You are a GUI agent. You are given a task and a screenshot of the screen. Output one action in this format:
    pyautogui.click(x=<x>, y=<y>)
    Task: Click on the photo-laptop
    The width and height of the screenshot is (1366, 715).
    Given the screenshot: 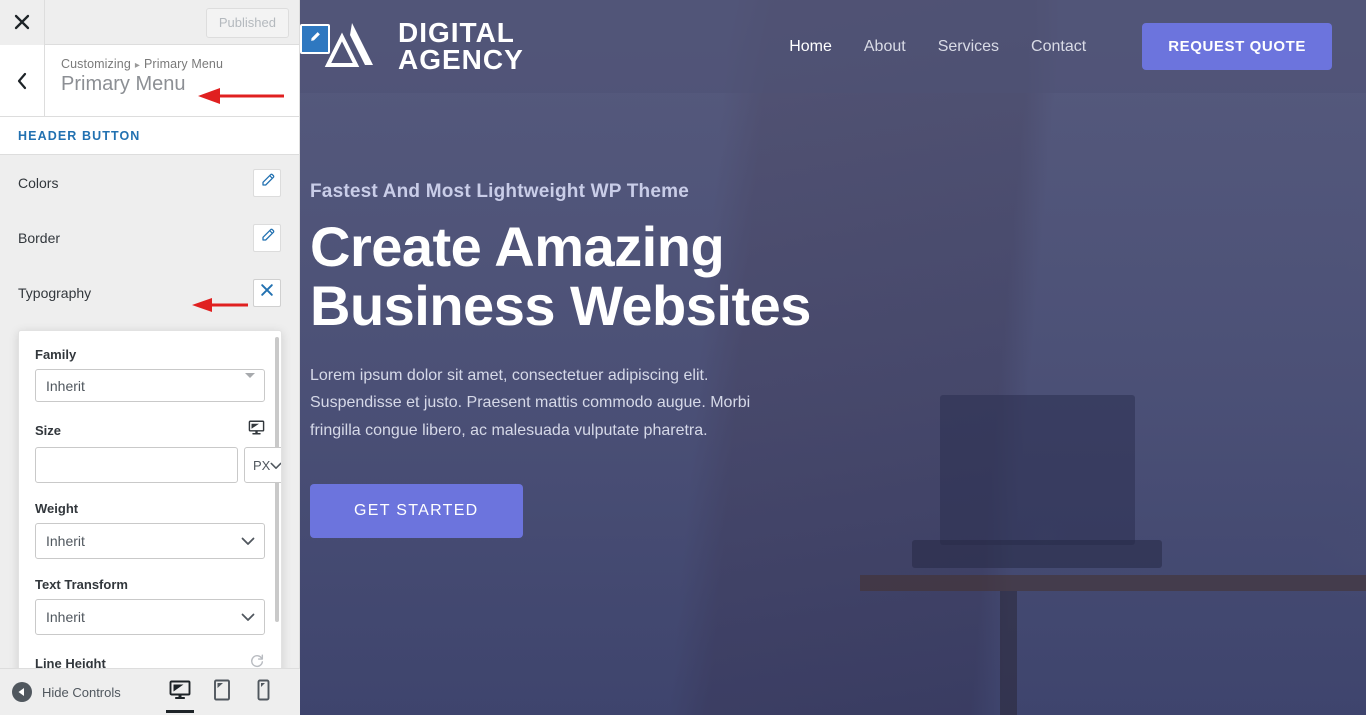 What is the action you would take?
    pyautogui.click(x=1037, y=470)
    